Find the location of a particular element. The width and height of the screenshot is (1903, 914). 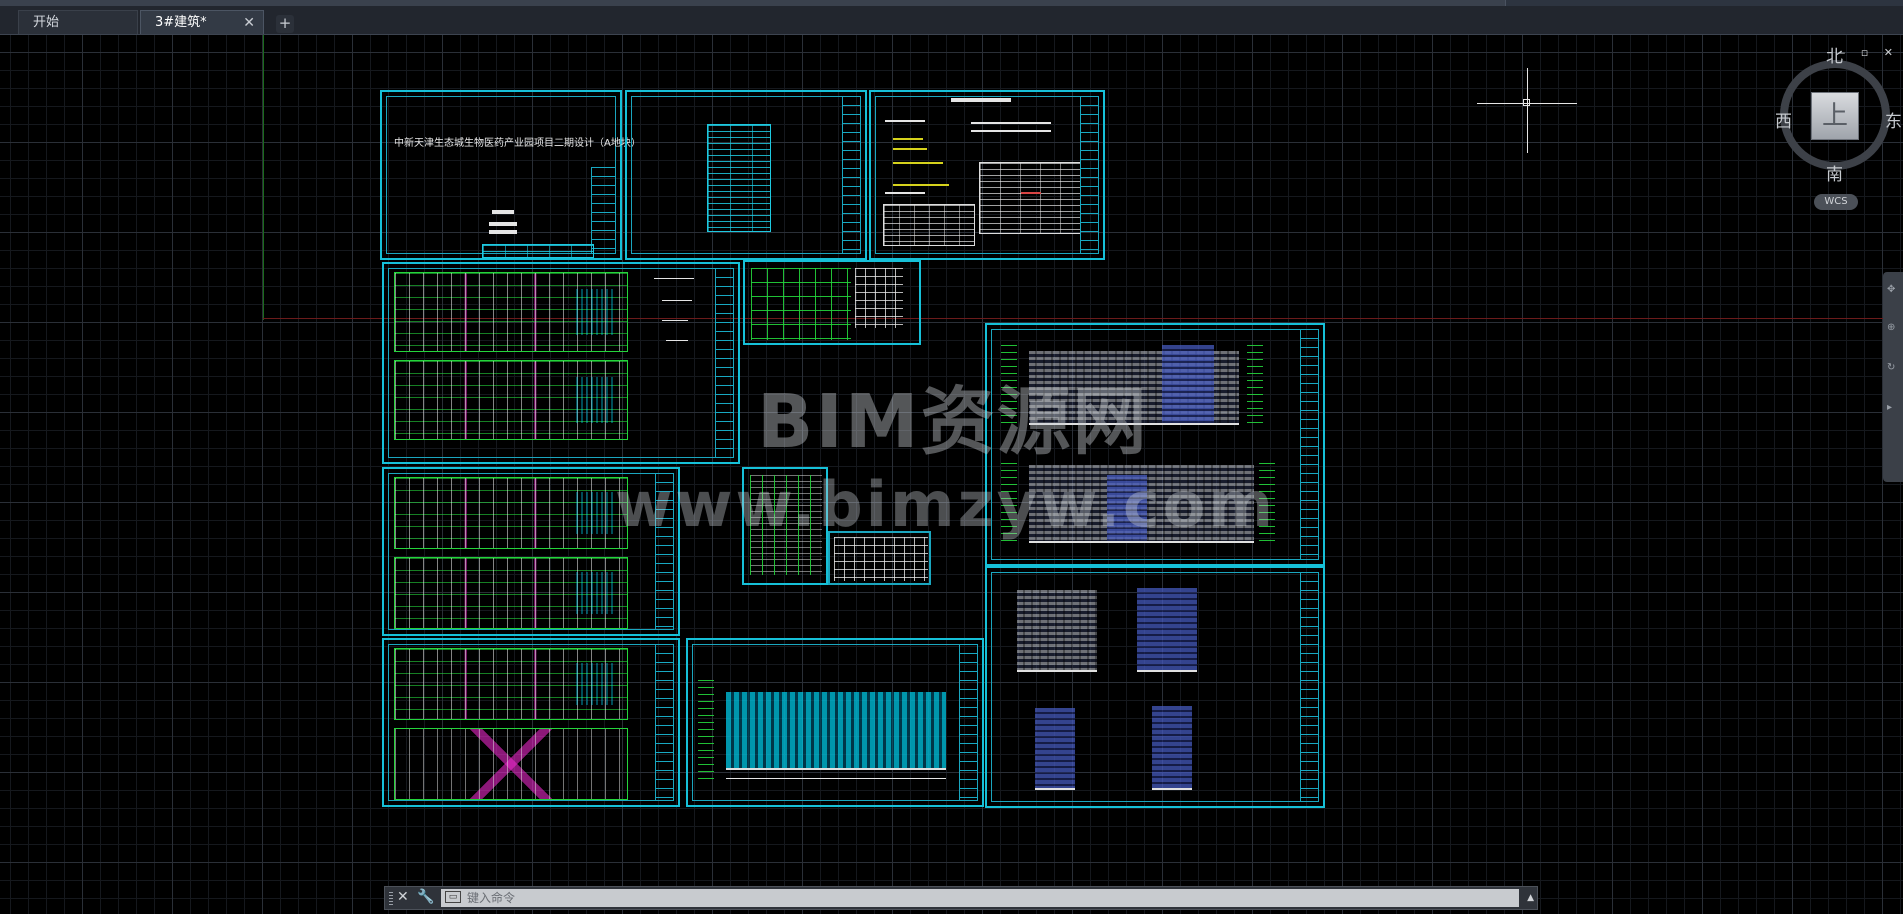

notes-heading is located at coordinates (981, 100).